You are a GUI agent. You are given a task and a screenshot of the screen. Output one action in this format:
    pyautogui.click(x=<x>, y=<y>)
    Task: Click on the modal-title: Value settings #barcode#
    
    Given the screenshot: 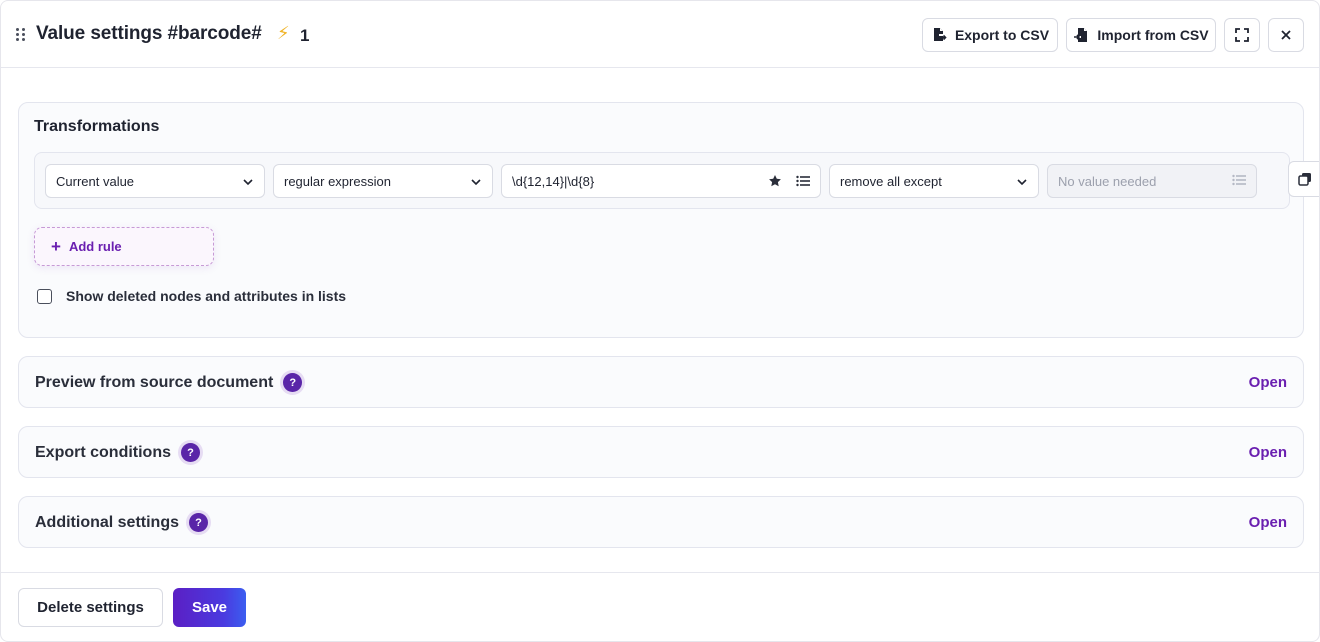 What is the action you would take?
    pyautogui.click(x=149, y=33)
    